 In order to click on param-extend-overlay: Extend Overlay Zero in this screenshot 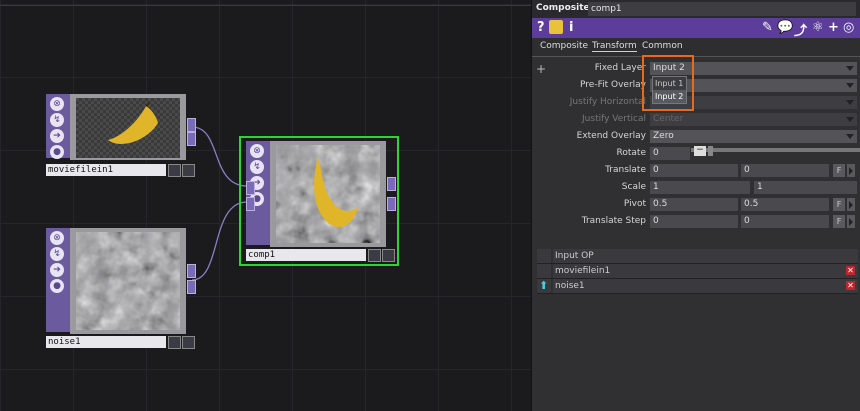, I will do `click(696, 137)`.